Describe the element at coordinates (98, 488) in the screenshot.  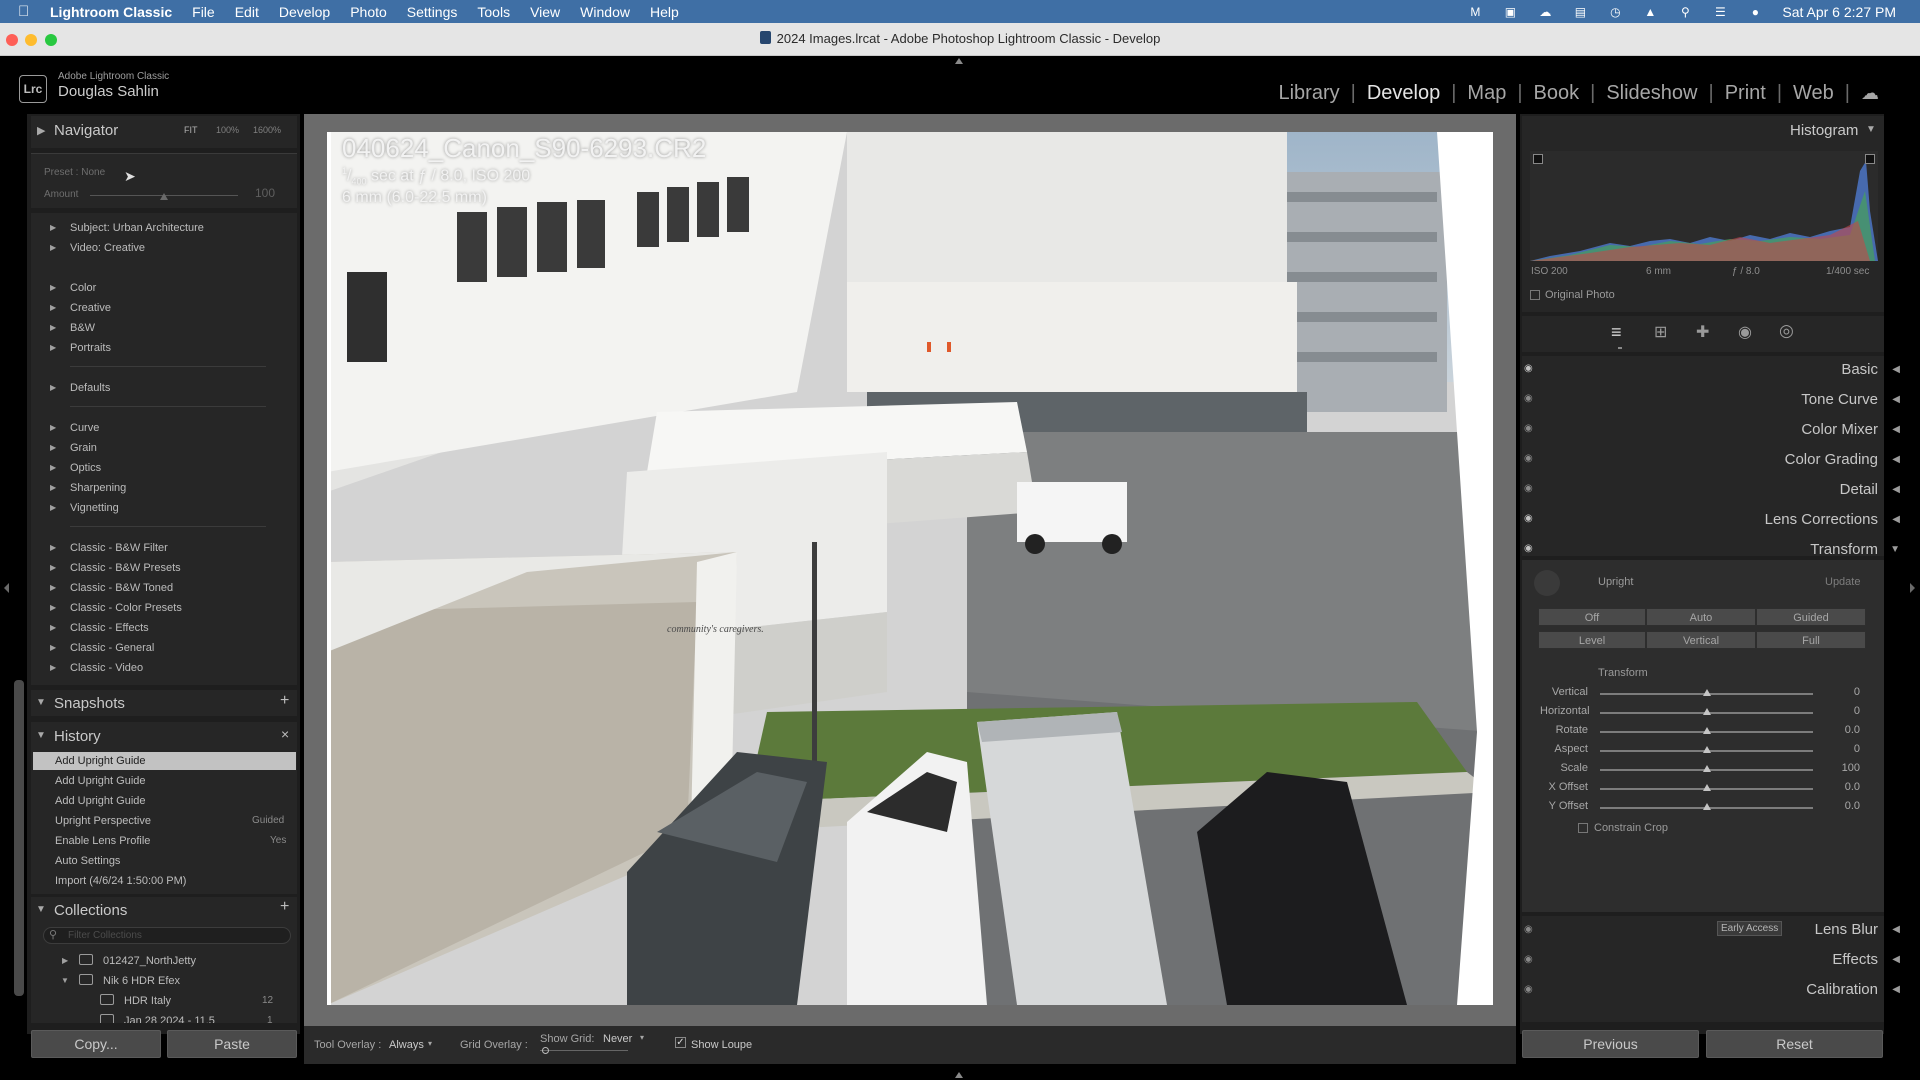
I see `preset-folder-sharpening: Sharpening` at that location.